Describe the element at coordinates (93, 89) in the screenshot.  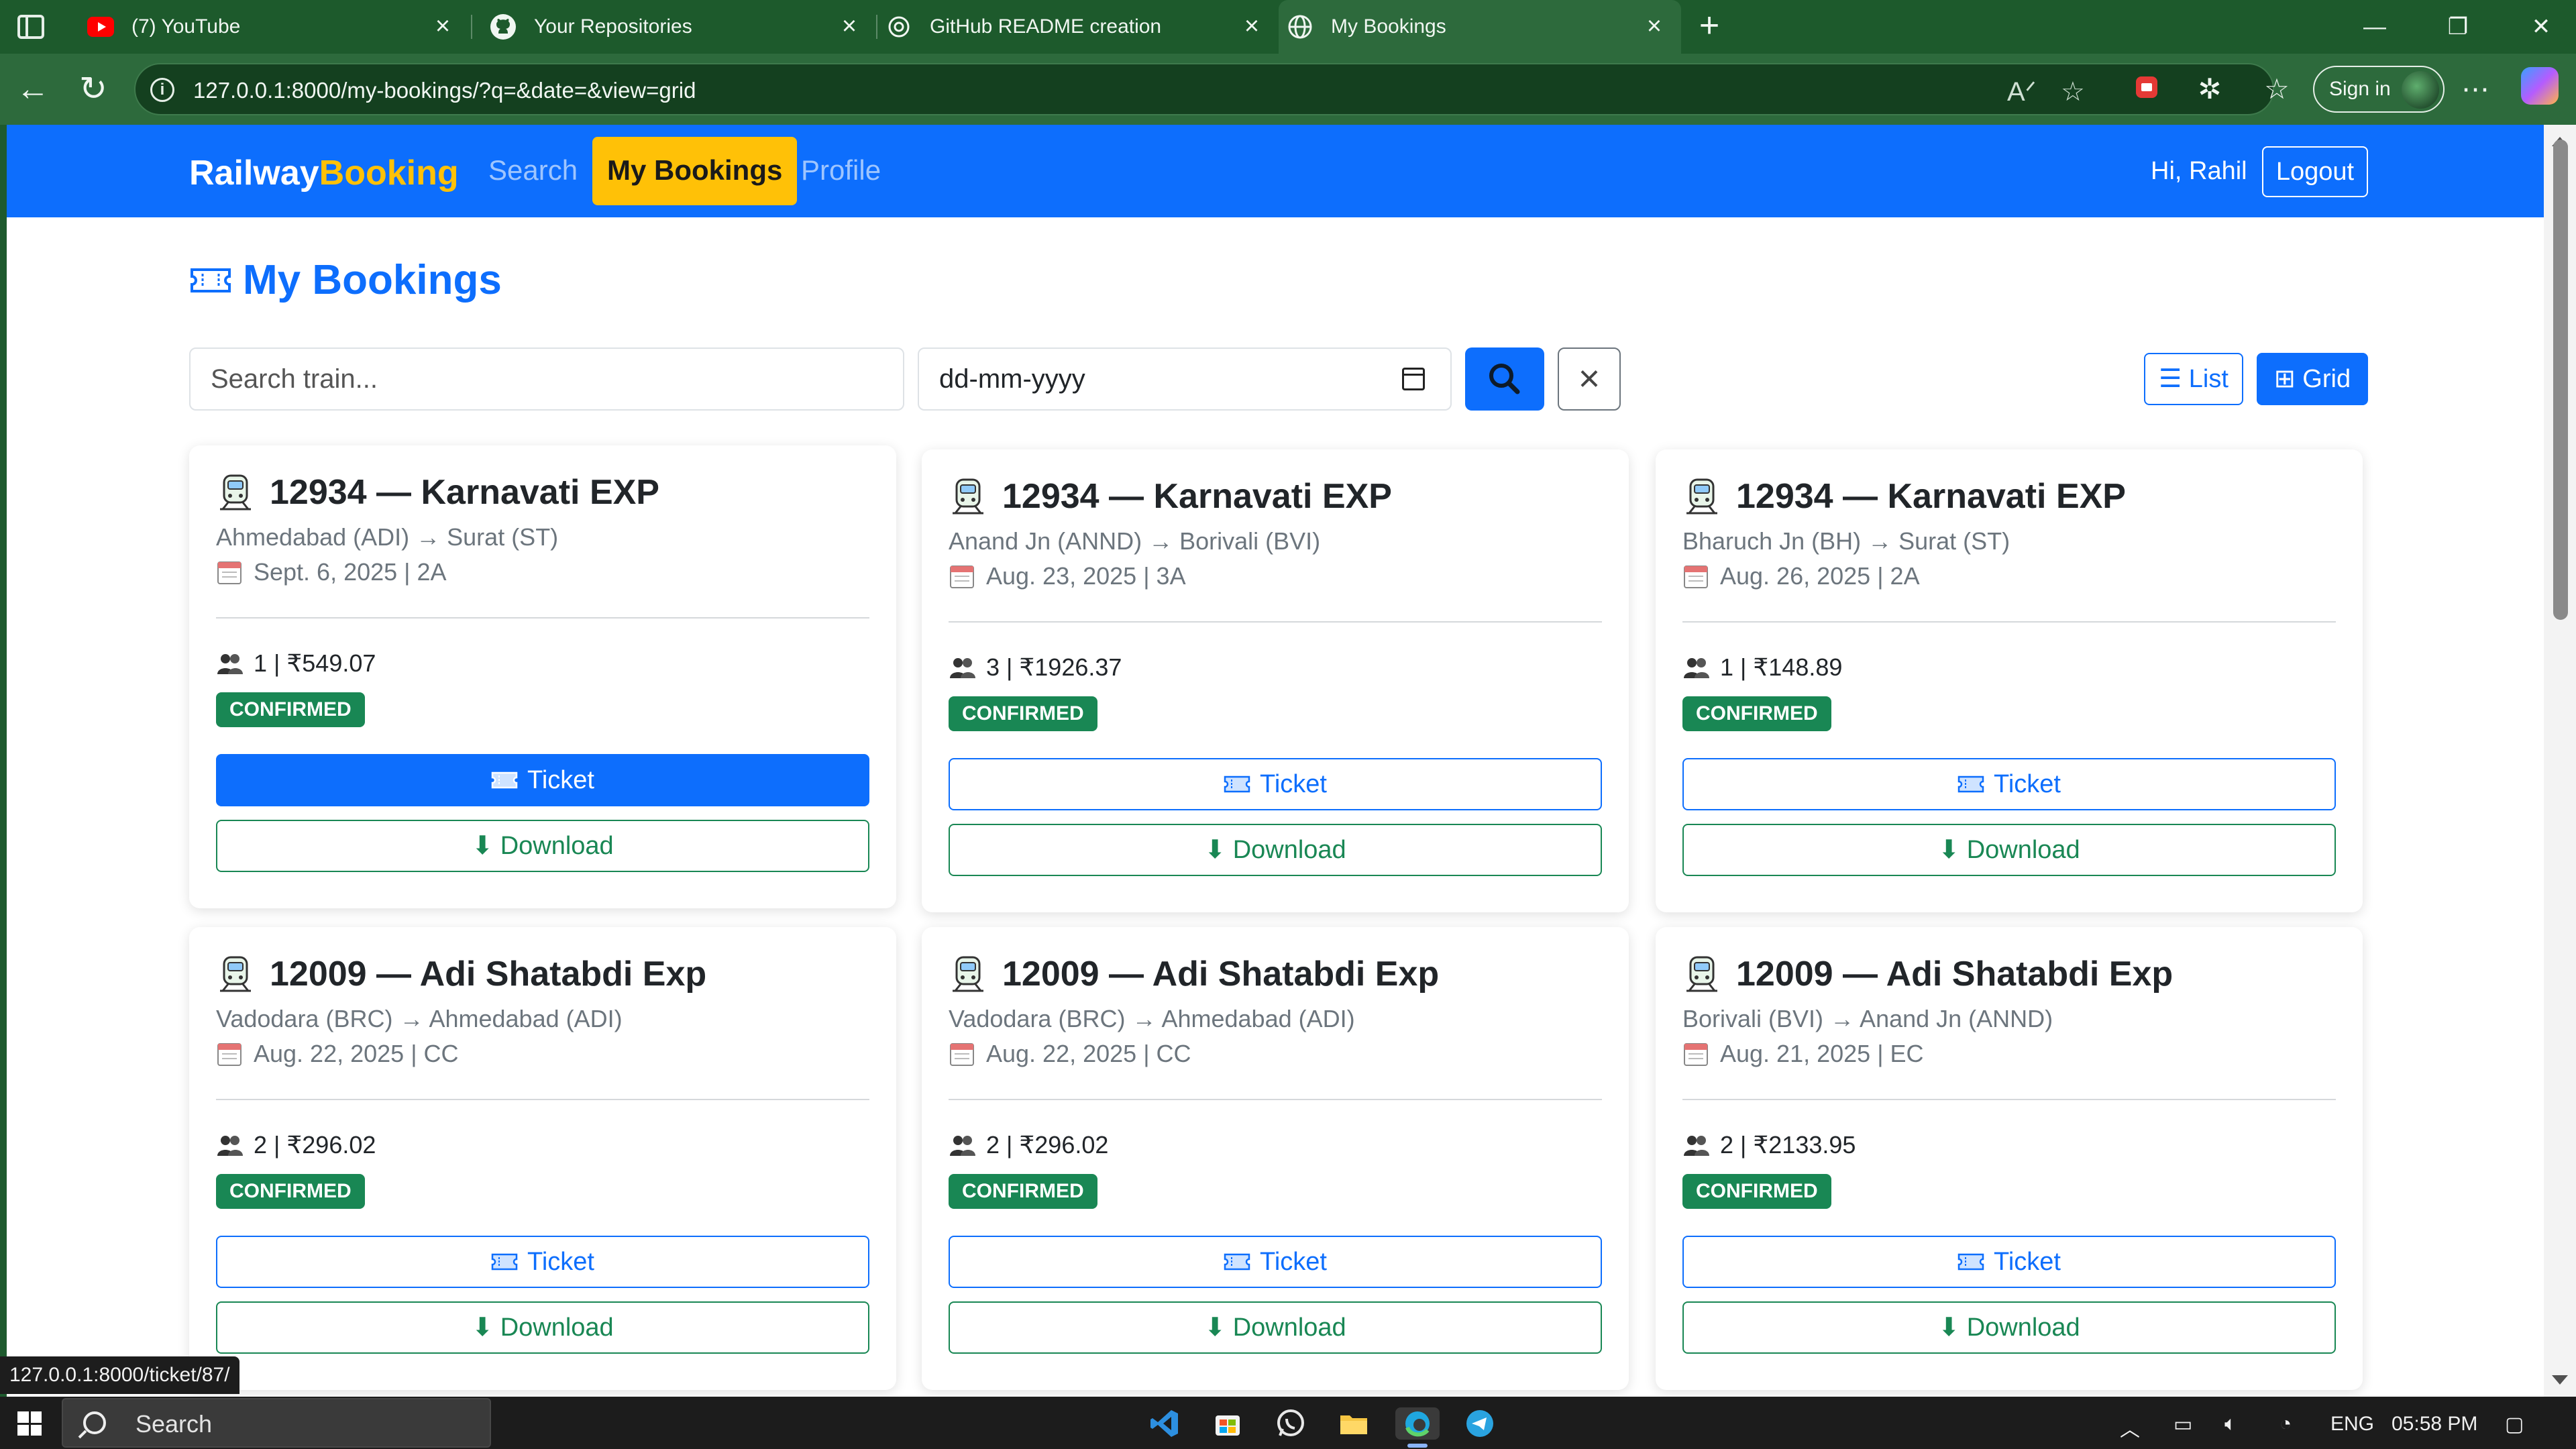
I see `reload-icon: ↻` at that location.